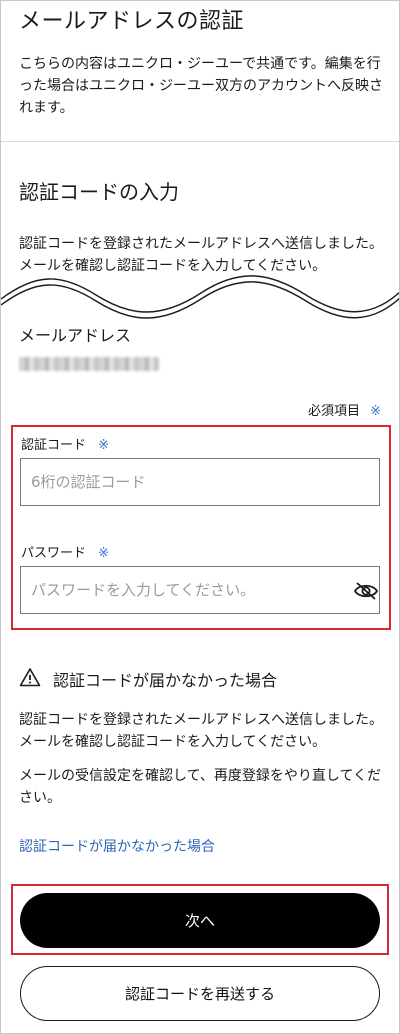 This screenshot has height=1034, width=400. I want to click on page-title: メールアドレスの認証, so click(132, 21).